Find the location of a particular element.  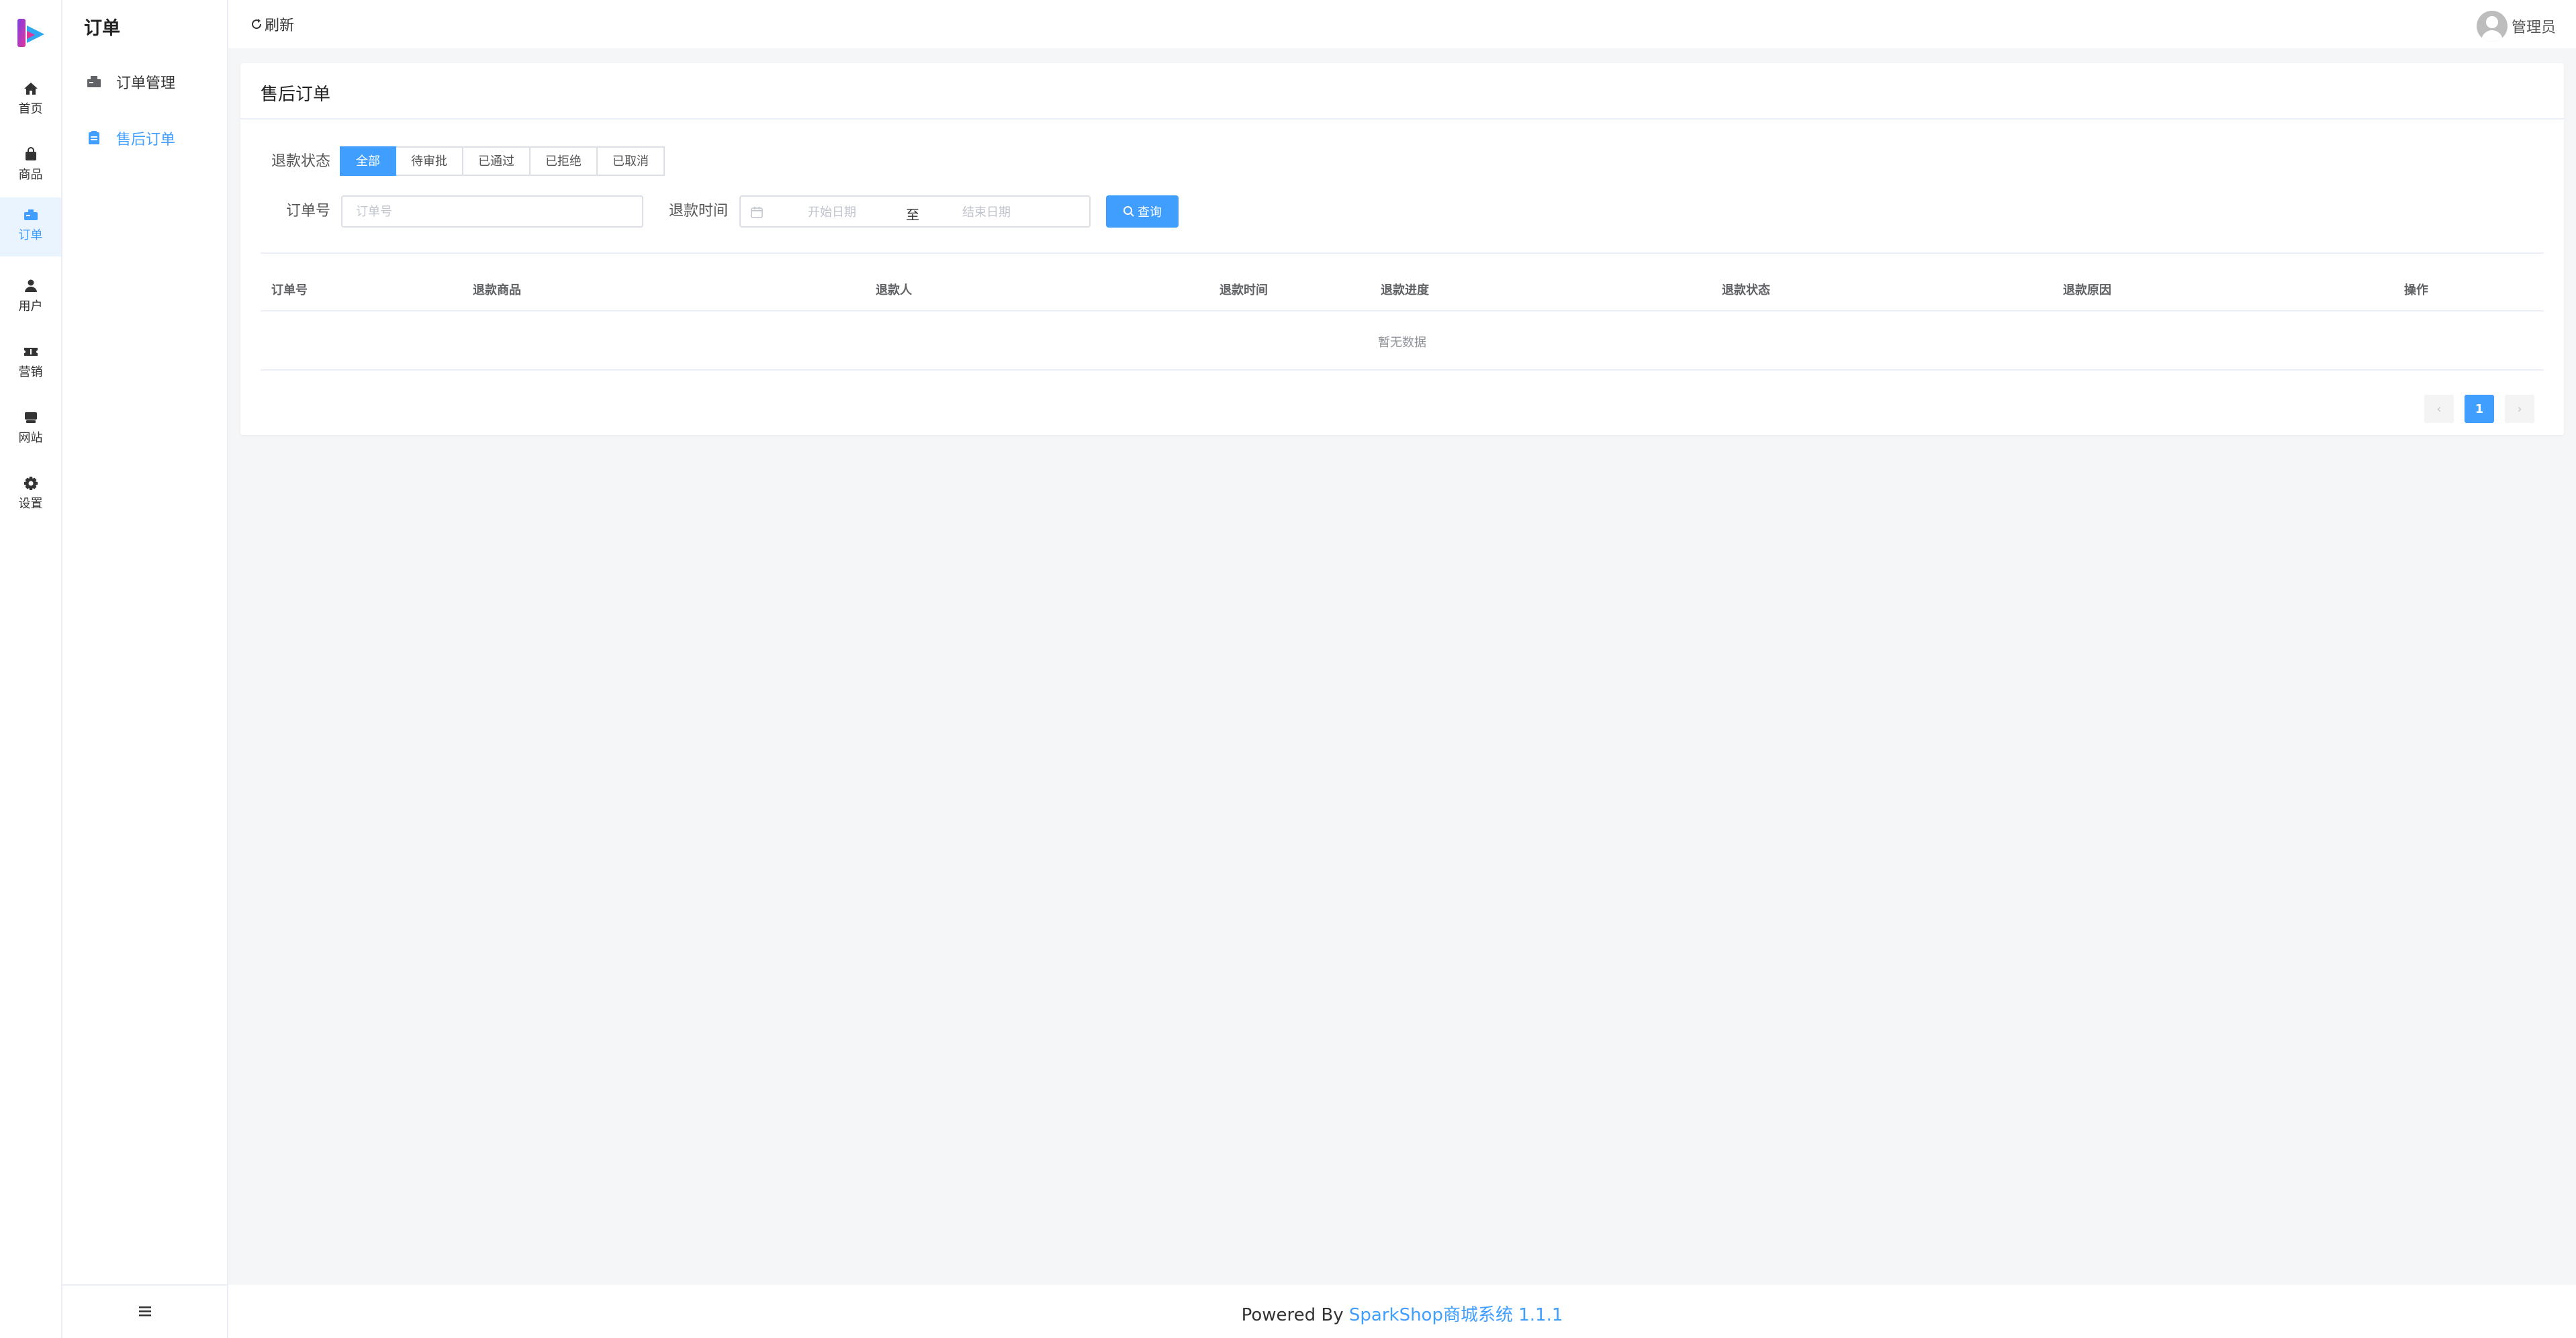

status-option-pending: 待审批 is located at coordinates (429, 161).